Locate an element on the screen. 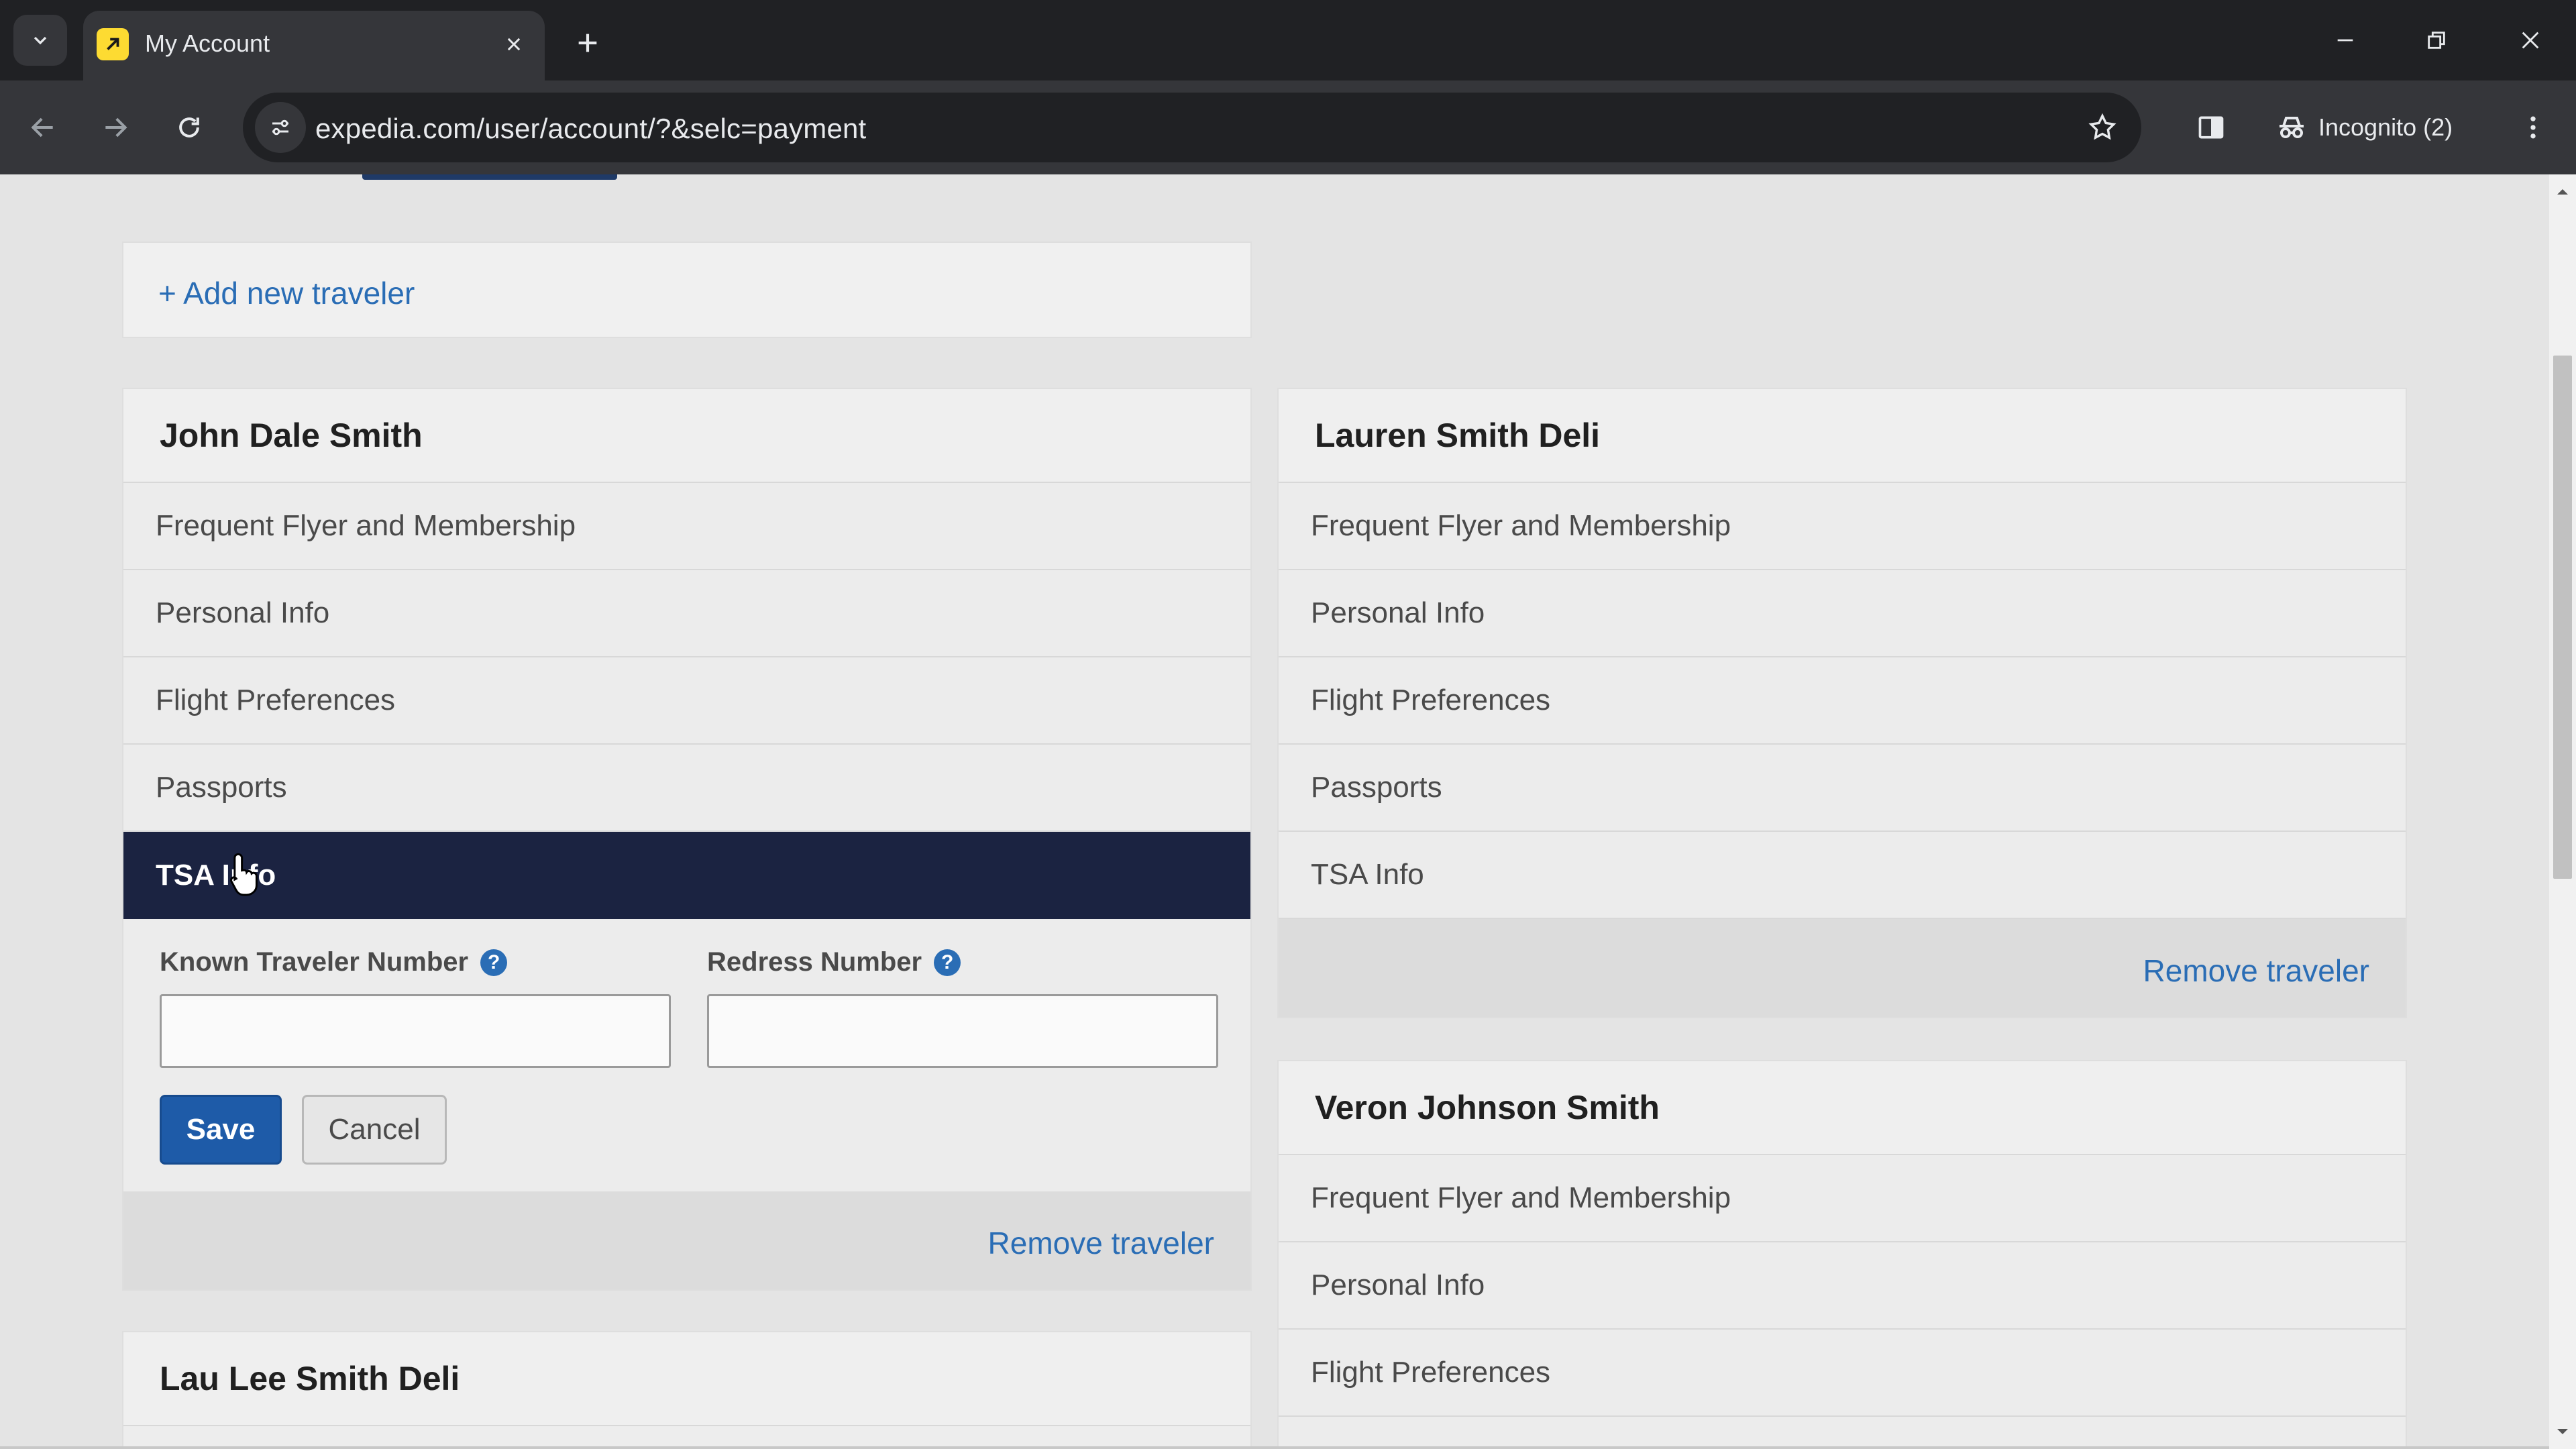  star-icon is located at coordinates (2102, 127).